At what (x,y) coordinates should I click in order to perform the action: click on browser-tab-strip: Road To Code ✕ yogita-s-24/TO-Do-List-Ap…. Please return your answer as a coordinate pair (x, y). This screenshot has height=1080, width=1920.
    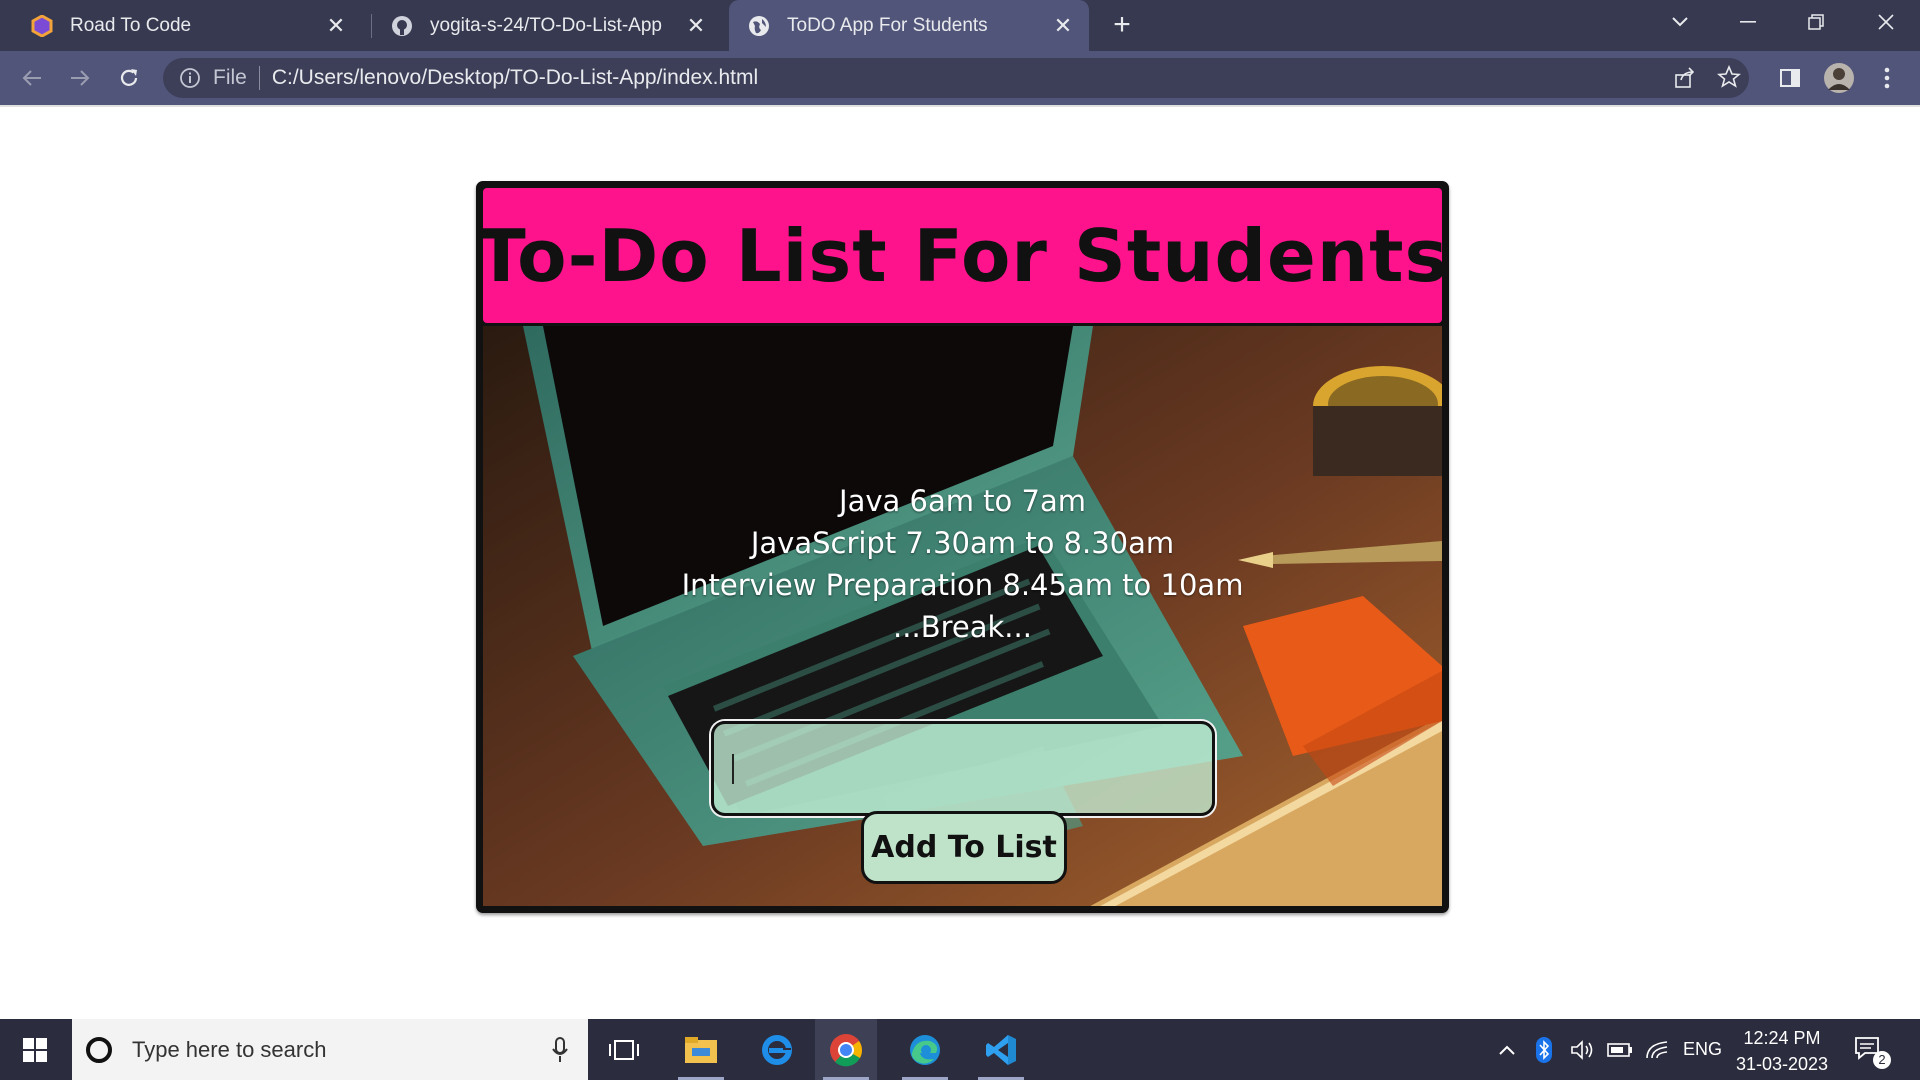
    Looking at the image, I should click on (960, 25).